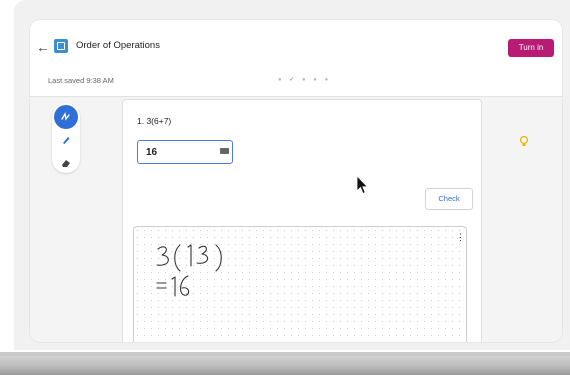 The width and height of the screenshot is (570, 375). What do you see at coordinates (43, 47) in the screenshot?
I see `arrow-left-icon: ←` at bounding box center [43, 47].